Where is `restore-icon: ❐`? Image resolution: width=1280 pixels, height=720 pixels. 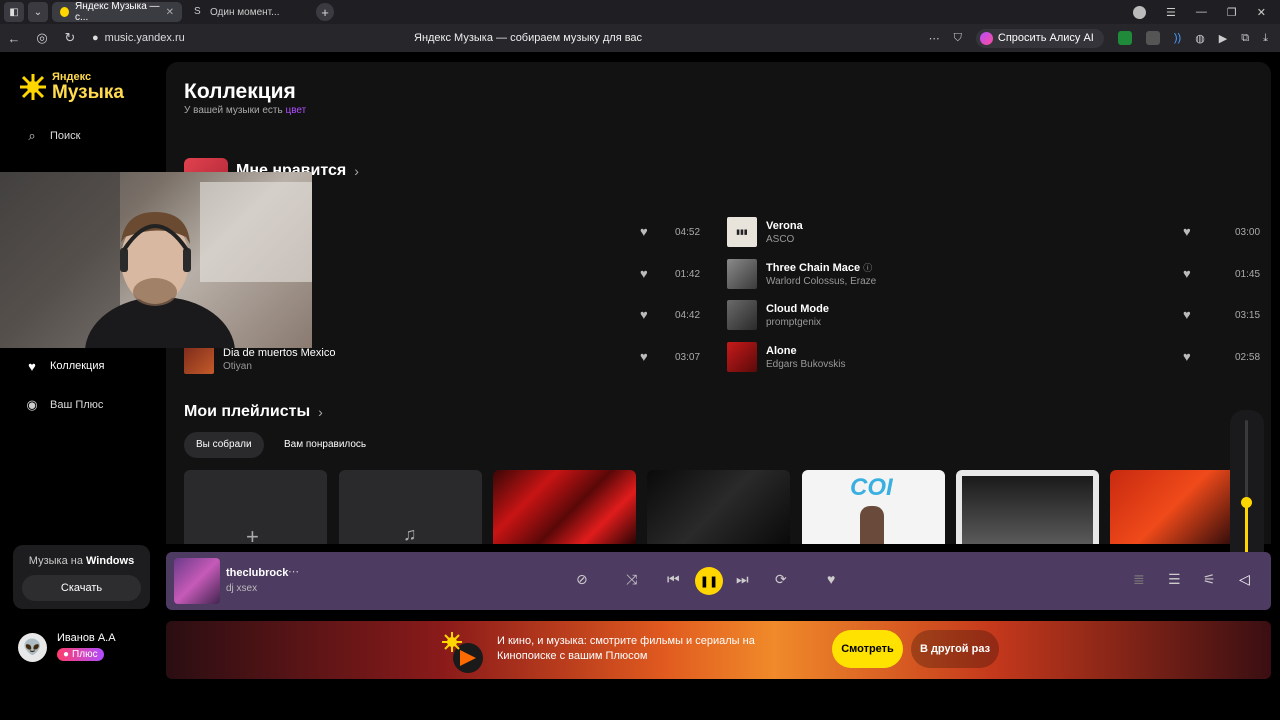
restore-icon: ❐ is located at coordinates (1232, 12).